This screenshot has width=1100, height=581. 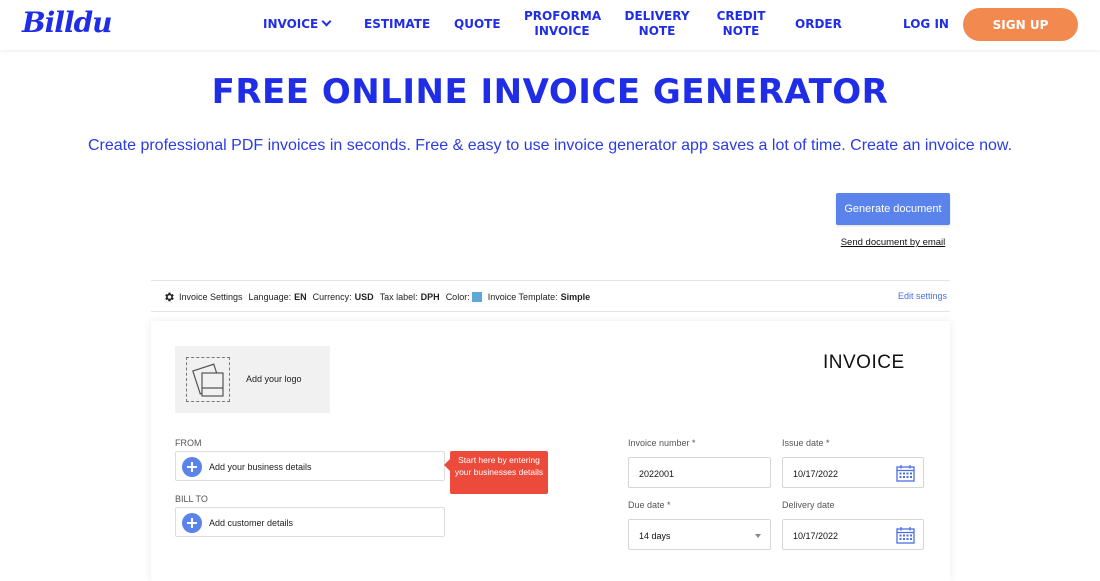 What do you see at coordinates (364, 297) in the screenshot?
I see `currency-value: USD` at bounding box center [364, 297].